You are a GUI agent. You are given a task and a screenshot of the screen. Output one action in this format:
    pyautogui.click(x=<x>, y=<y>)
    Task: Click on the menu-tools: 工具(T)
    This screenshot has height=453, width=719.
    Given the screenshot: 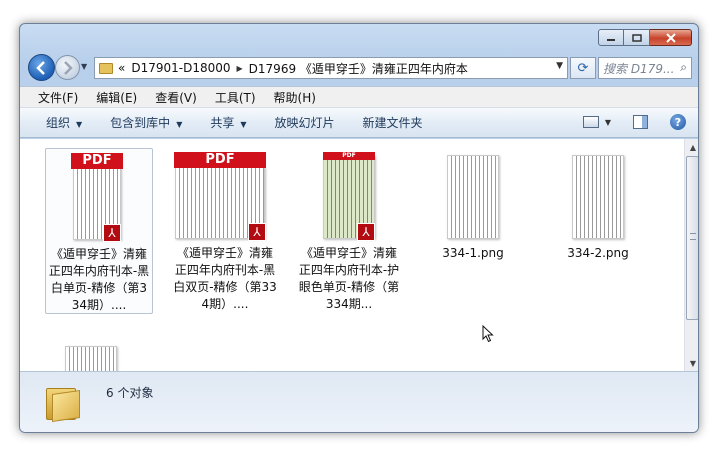 What is the action you would take?
    pyautogui.click(x=235, y=97)
    